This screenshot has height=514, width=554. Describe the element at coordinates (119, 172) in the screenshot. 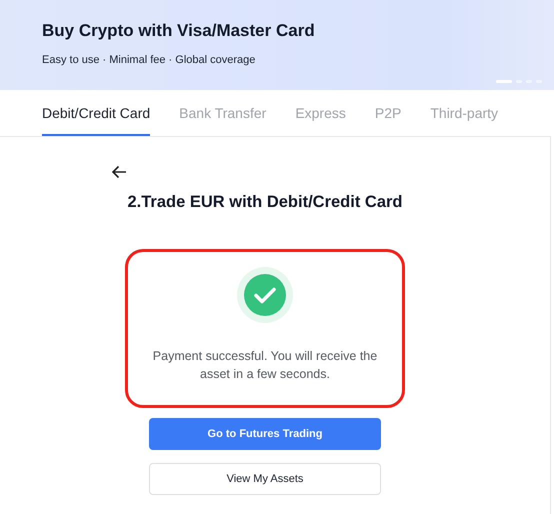

I see `back-arrow-icon` at that location.